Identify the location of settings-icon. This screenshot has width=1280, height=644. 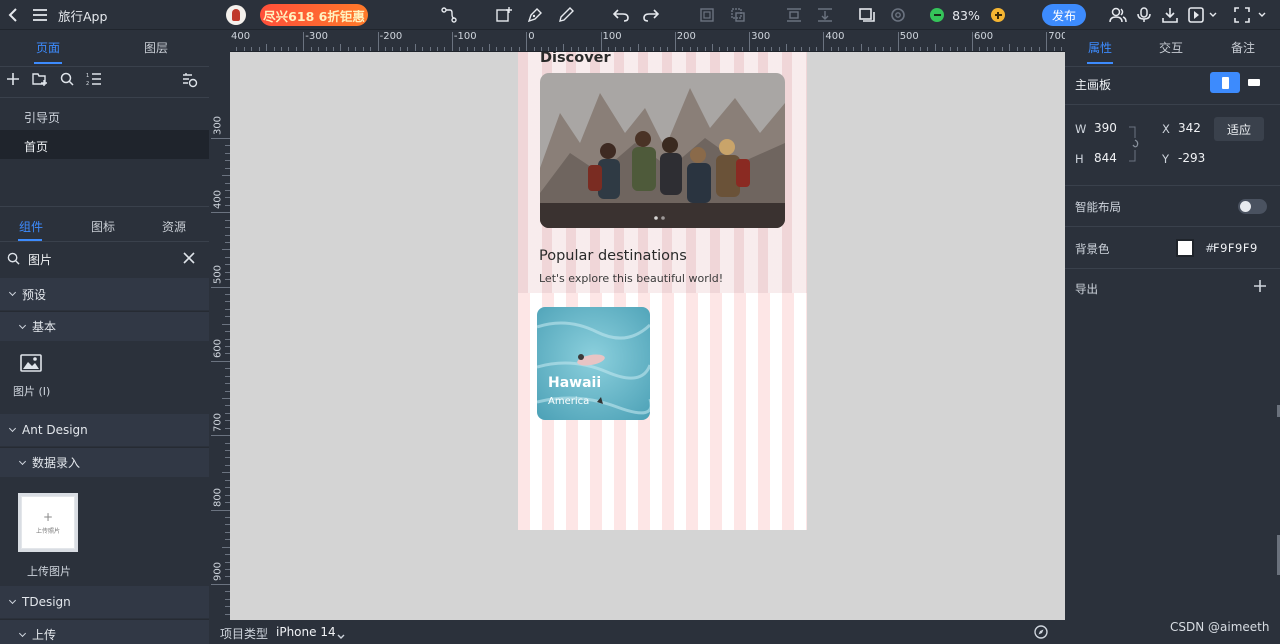
(898, 15).